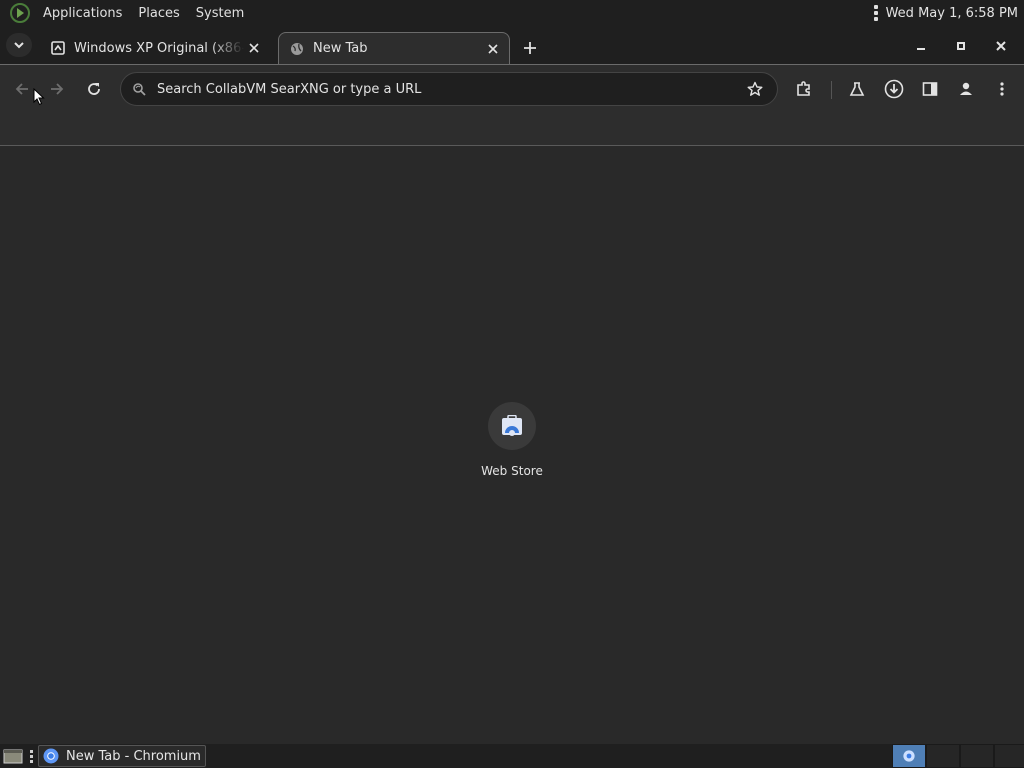 This screenshot has height=768, width=1024. I want to click on menu-applications: Applications, so click(82, 13).